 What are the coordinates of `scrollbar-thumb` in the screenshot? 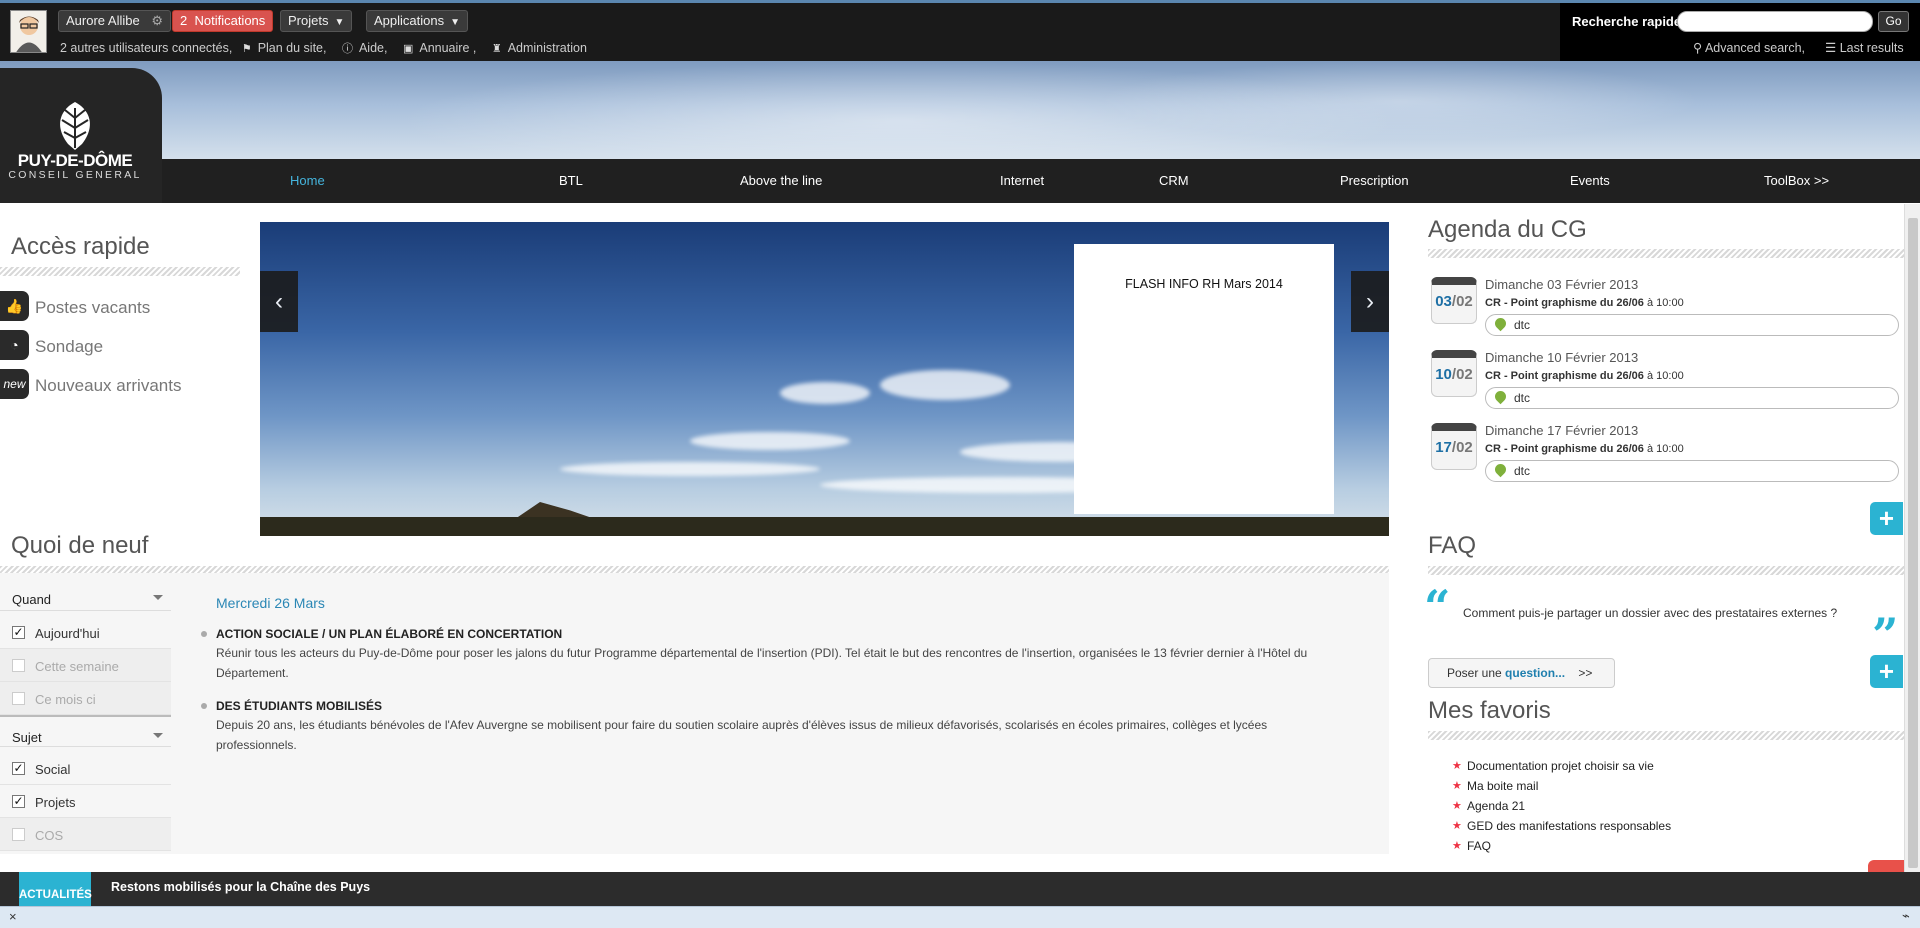 It's located at (1913, 543).